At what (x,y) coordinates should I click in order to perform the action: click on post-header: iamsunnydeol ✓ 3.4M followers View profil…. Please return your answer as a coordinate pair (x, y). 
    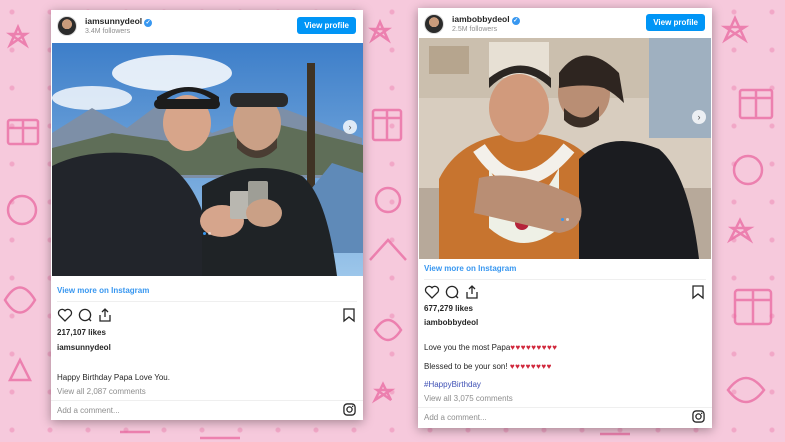
    Looking at the image, I should click on (207, 26).